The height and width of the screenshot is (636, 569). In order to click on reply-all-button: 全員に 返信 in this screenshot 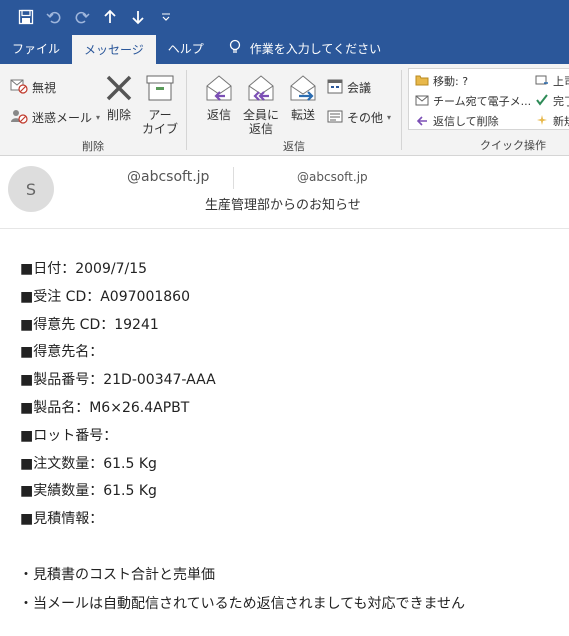, I will do `click(261, 104)`.